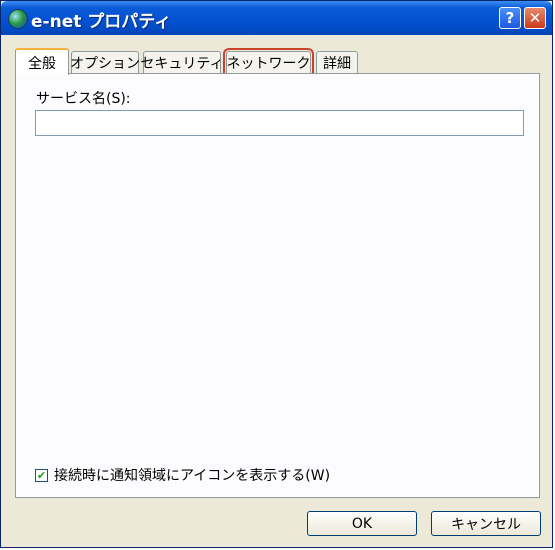 The height and width of the screenshot is (550, 555). I want to click on ok-button: OK, so click(362, 523).